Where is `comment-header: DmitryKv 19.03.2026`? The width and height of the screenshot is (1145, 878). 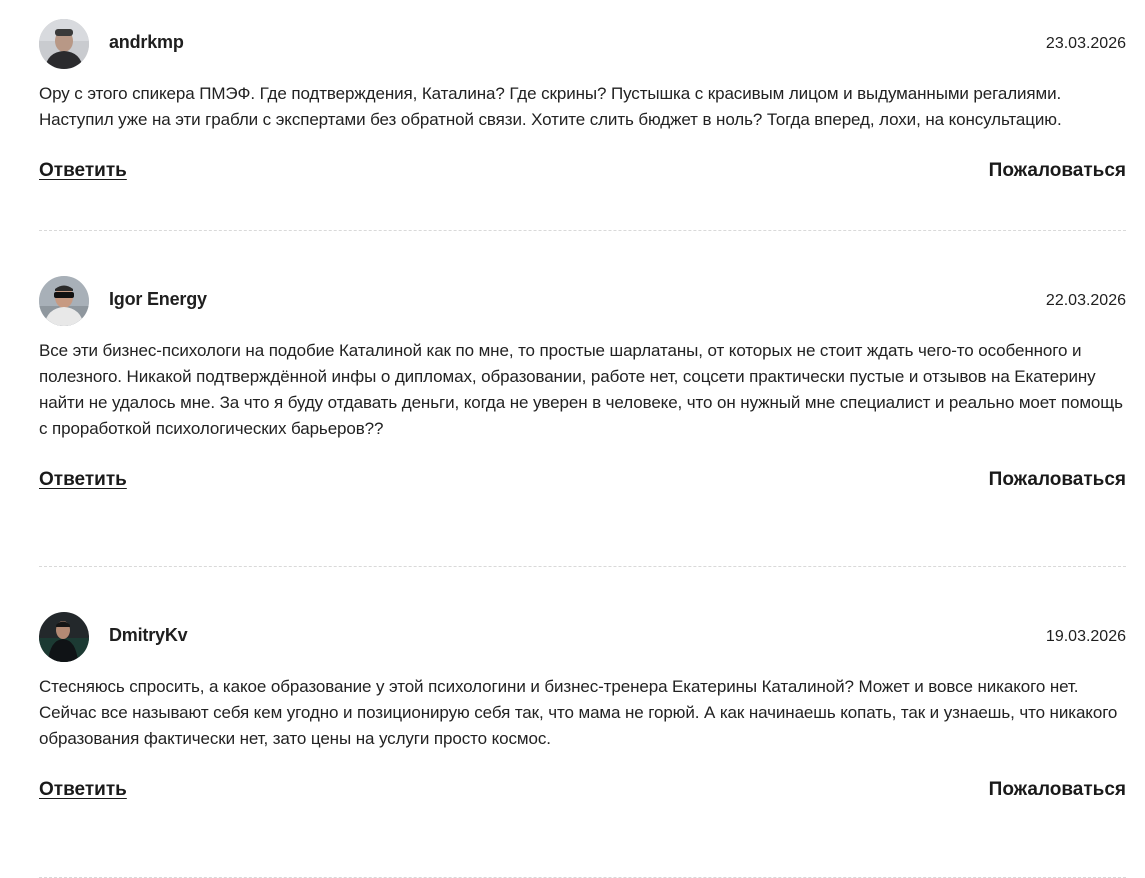 comment-header: DmitryKv 19.03.2026 is located at coordinates (582, 637).